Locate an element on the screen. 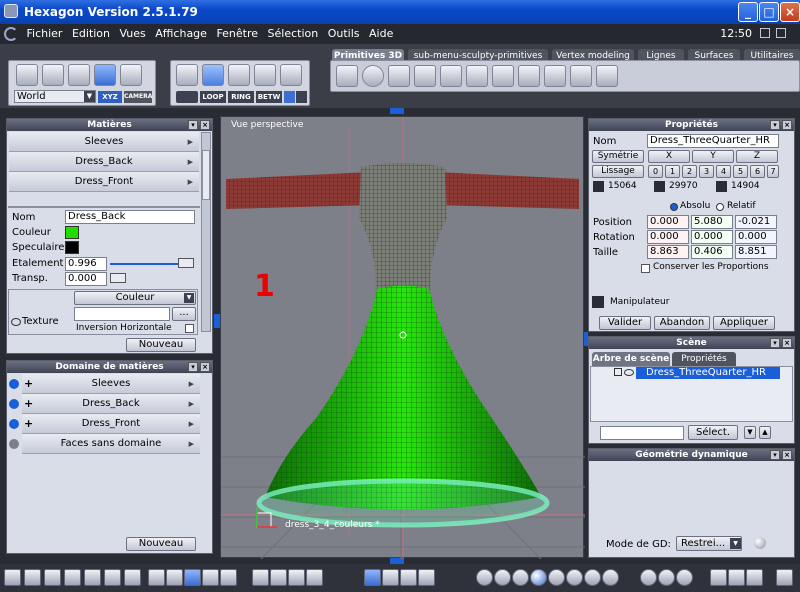 This screenshot has height=592, width=800. valider-button: Valider is located at coordinates (625, 323).